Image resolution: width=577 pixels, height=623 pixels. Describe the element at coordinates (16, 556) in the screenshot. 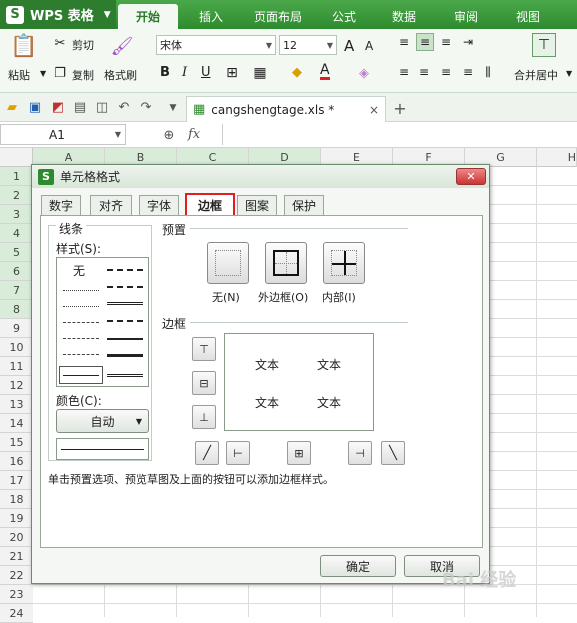

I see `row-header: 21` at that location.